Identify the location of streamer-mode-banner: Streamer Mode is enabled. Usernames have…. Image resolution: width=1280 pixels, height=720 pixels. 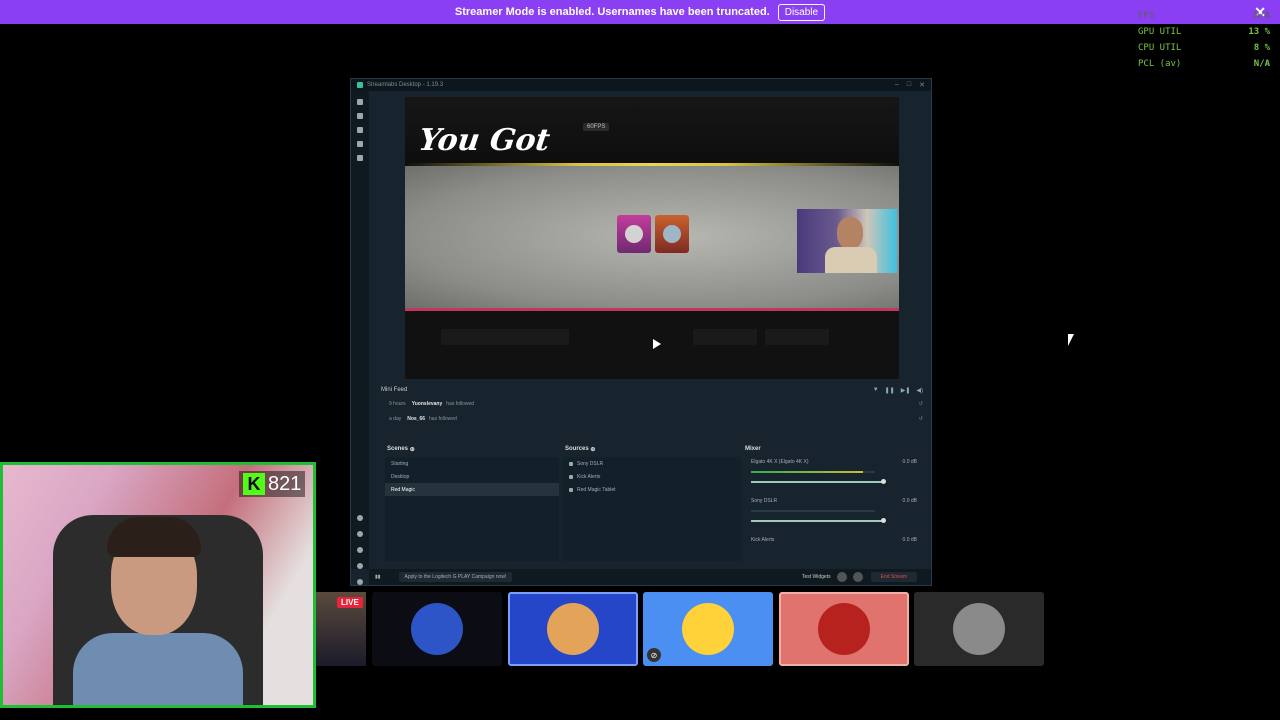
(640, 12).